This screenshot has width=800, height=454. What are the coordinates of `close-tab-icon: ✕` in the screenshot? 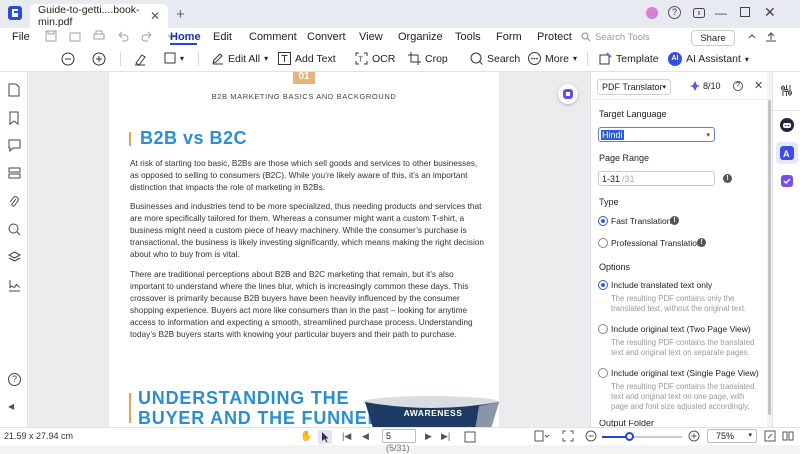 It's located at (155, 16).